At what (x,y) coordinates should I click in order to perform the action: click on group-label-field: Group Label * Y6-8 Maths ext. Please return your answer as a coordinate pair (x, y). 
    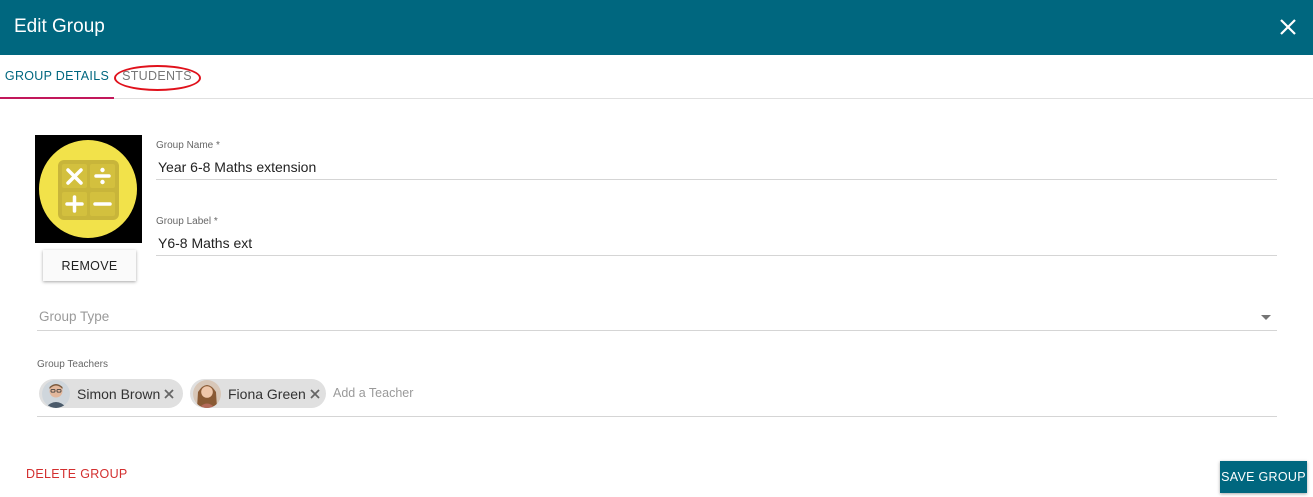
    Looking at the image, I should click on (716, 236).